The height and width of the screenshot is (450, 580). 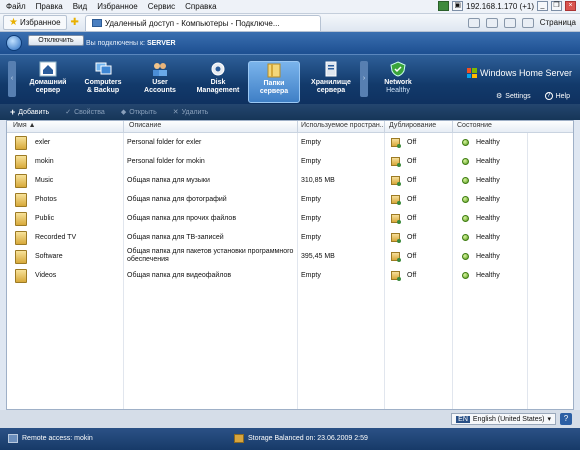 What do you see at coordinates (562, 96) in the screenshot?
I see `help-label: Help` at bounding box center [562, 96].